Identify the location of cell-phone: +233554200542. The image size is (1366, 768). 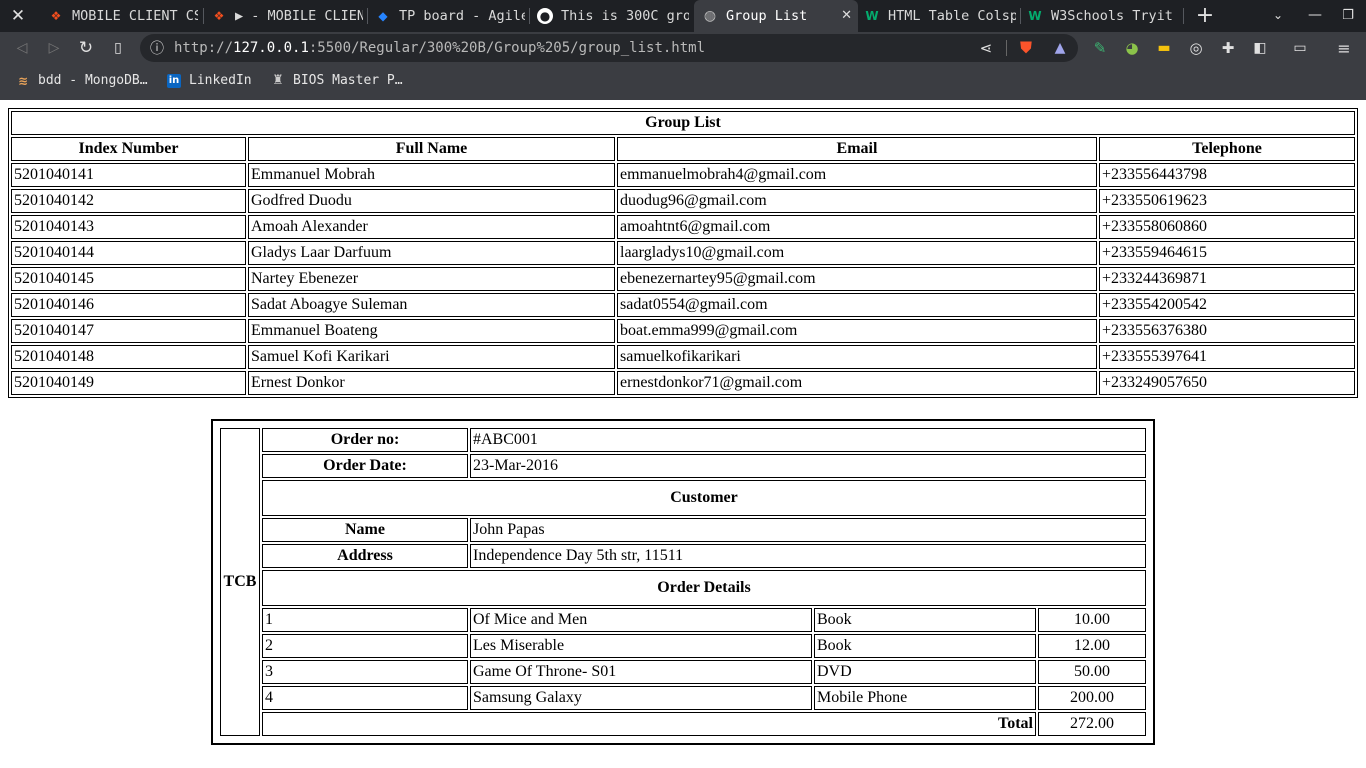
(1227, 305).